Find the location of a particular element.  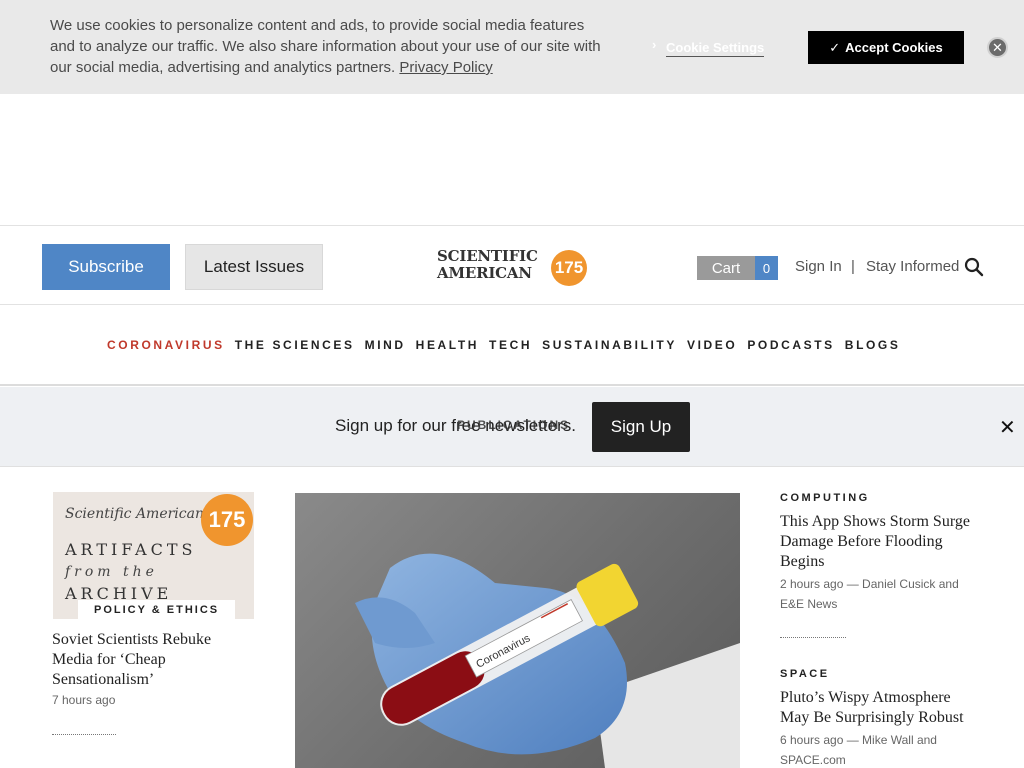

search-icon is located at coordinates (974, 267).